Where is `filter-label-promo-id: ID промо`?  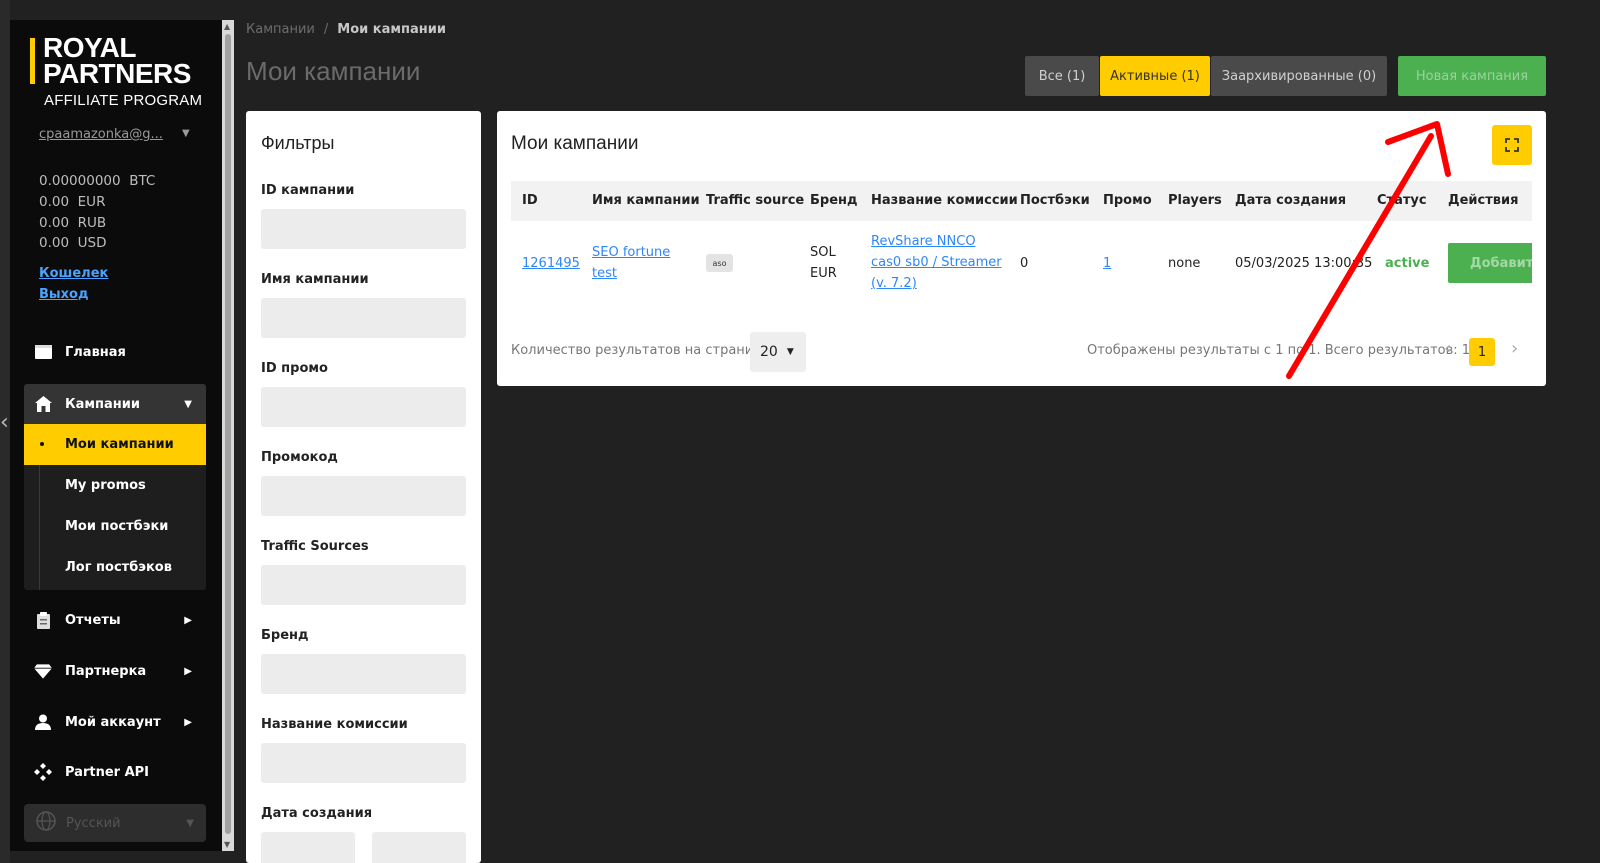 filter-label-promo-id: ID промо is located at coordinates (294, 368).